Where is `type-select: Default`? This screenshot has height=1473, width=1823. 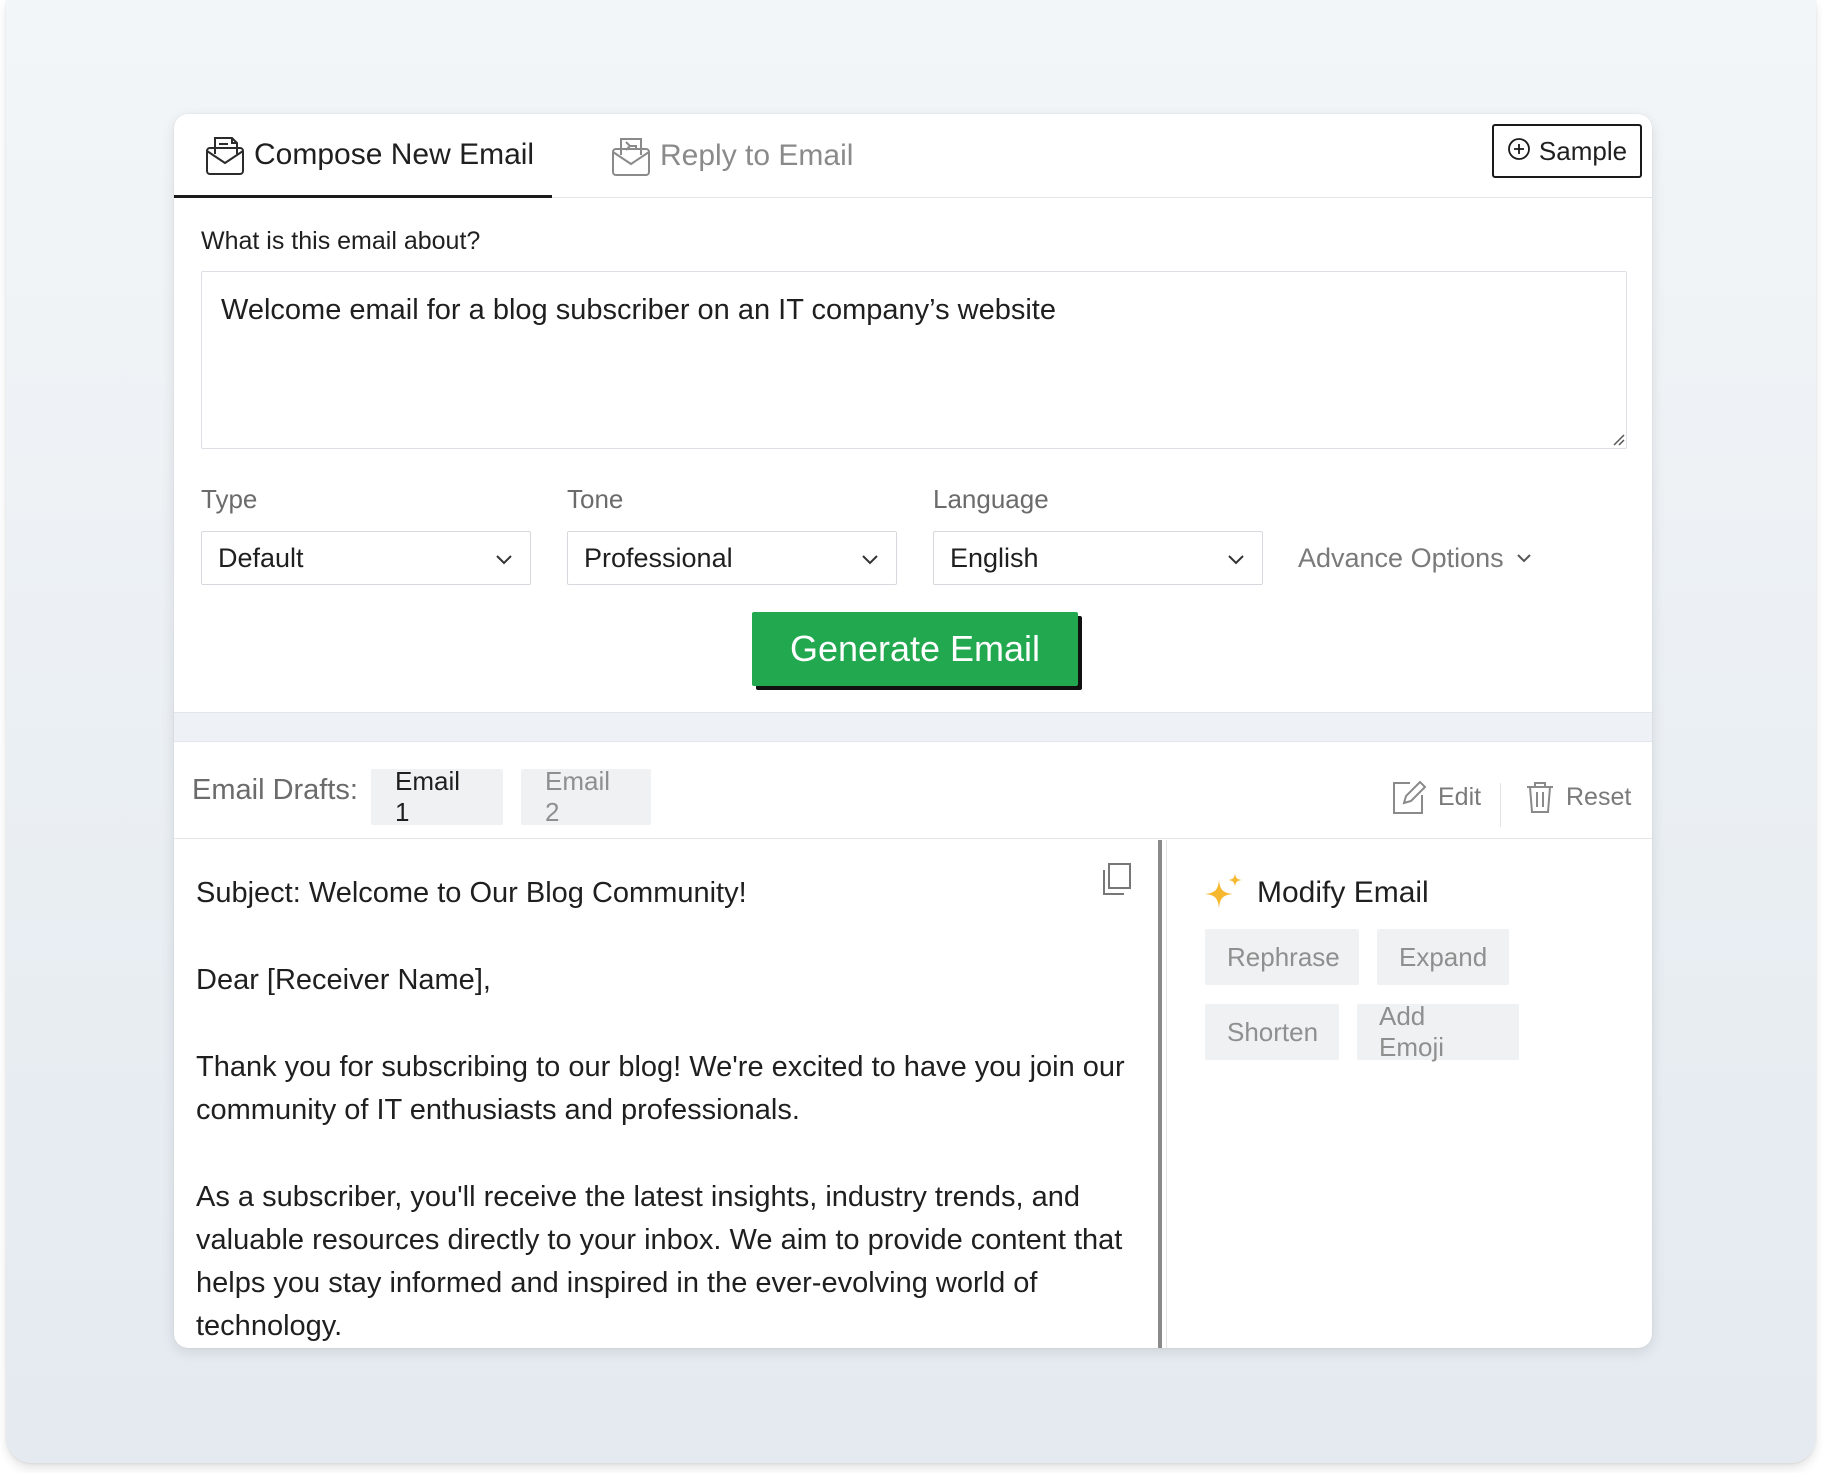 type-select: Default is located at coordinates (366, 558).